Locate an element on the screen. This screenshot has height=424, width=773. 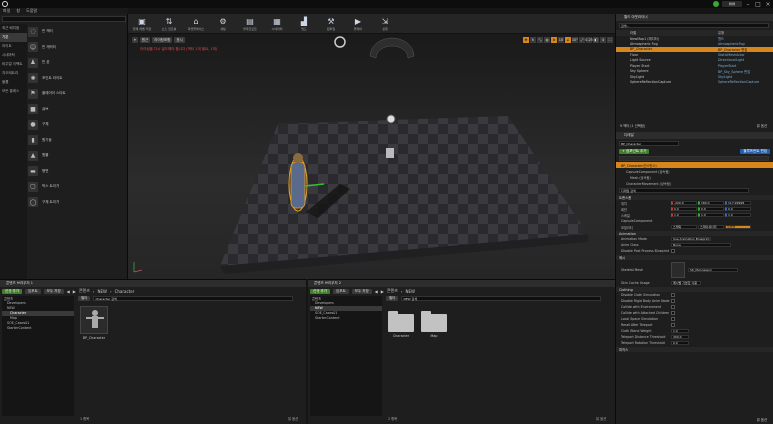
outliner-tab: 월드 아웃라이너 is located at coordinates (694, 17).